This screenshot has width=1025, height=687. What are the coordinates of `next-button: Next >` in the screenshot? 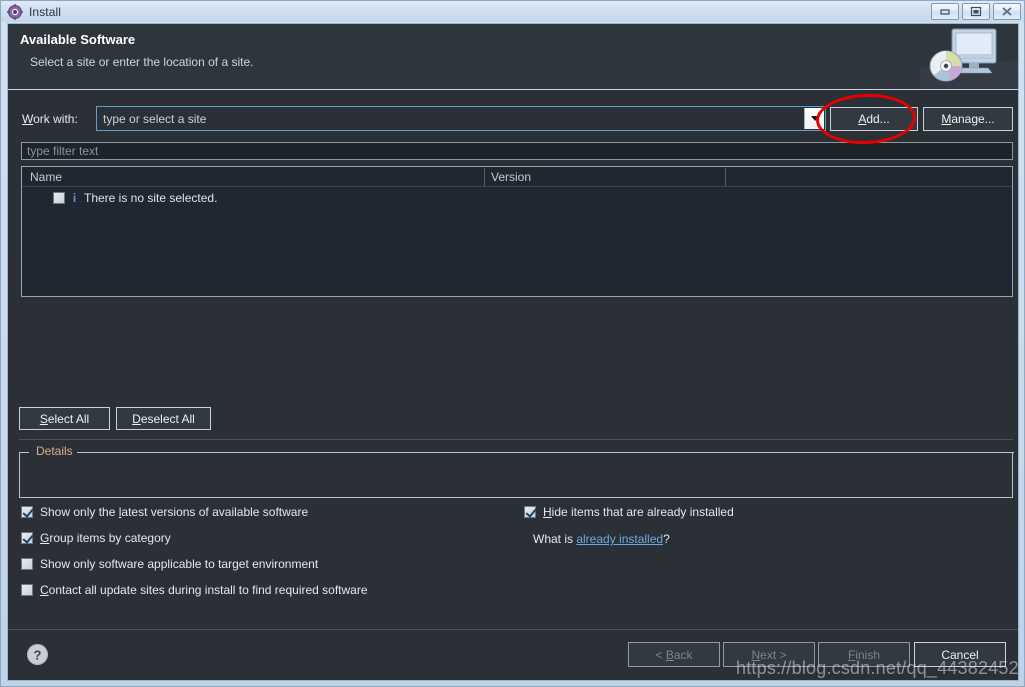 It's located at (769, 654).